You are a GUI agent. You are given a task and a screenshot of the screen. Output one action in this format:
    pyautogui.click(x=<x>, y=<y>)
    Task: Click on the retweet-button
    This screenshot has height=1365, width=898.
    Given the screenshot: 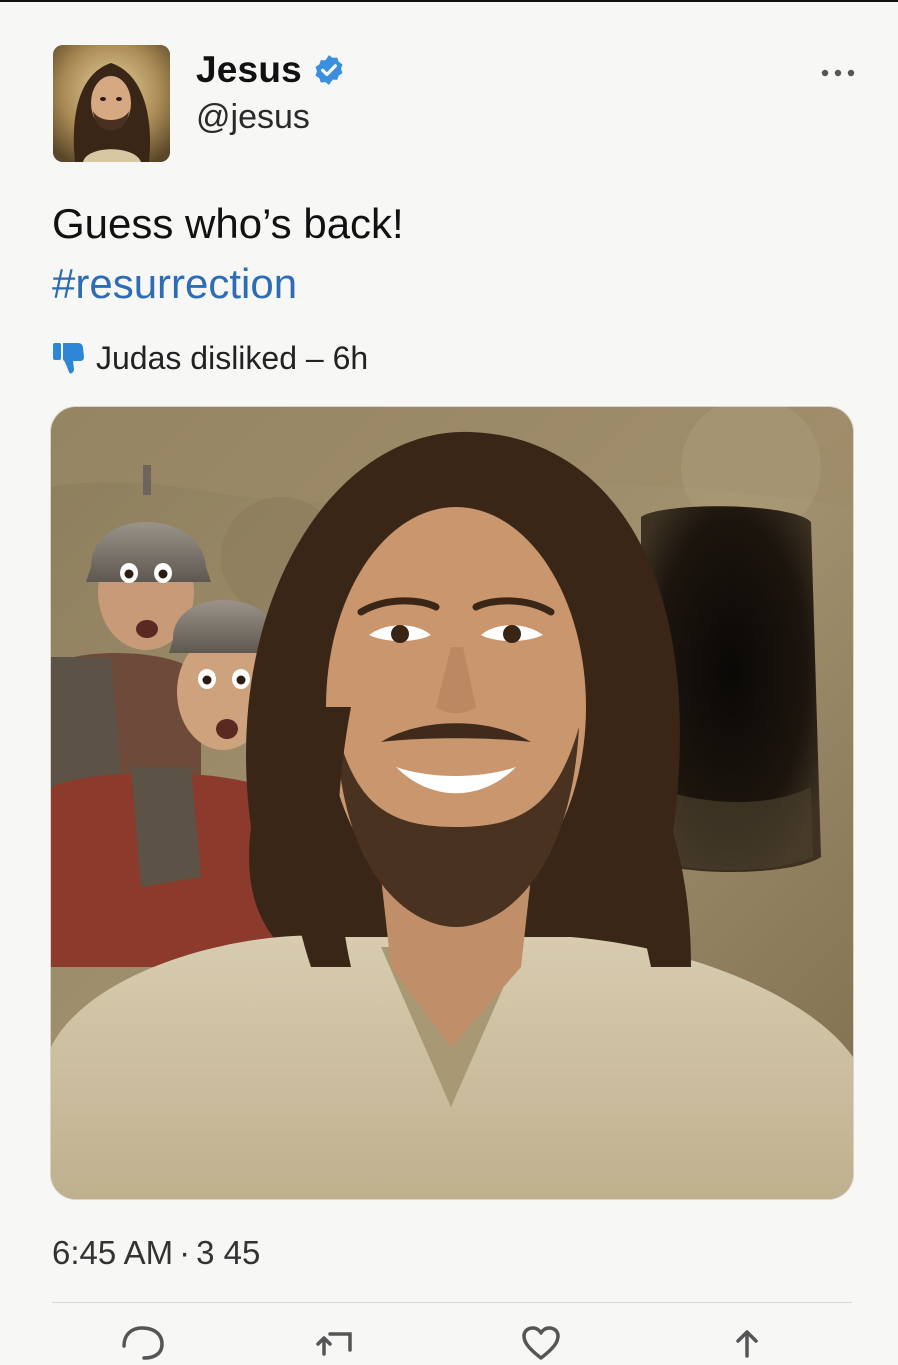 What is the action you would take?
    pyautogui.click(x=335, y=1340)
    